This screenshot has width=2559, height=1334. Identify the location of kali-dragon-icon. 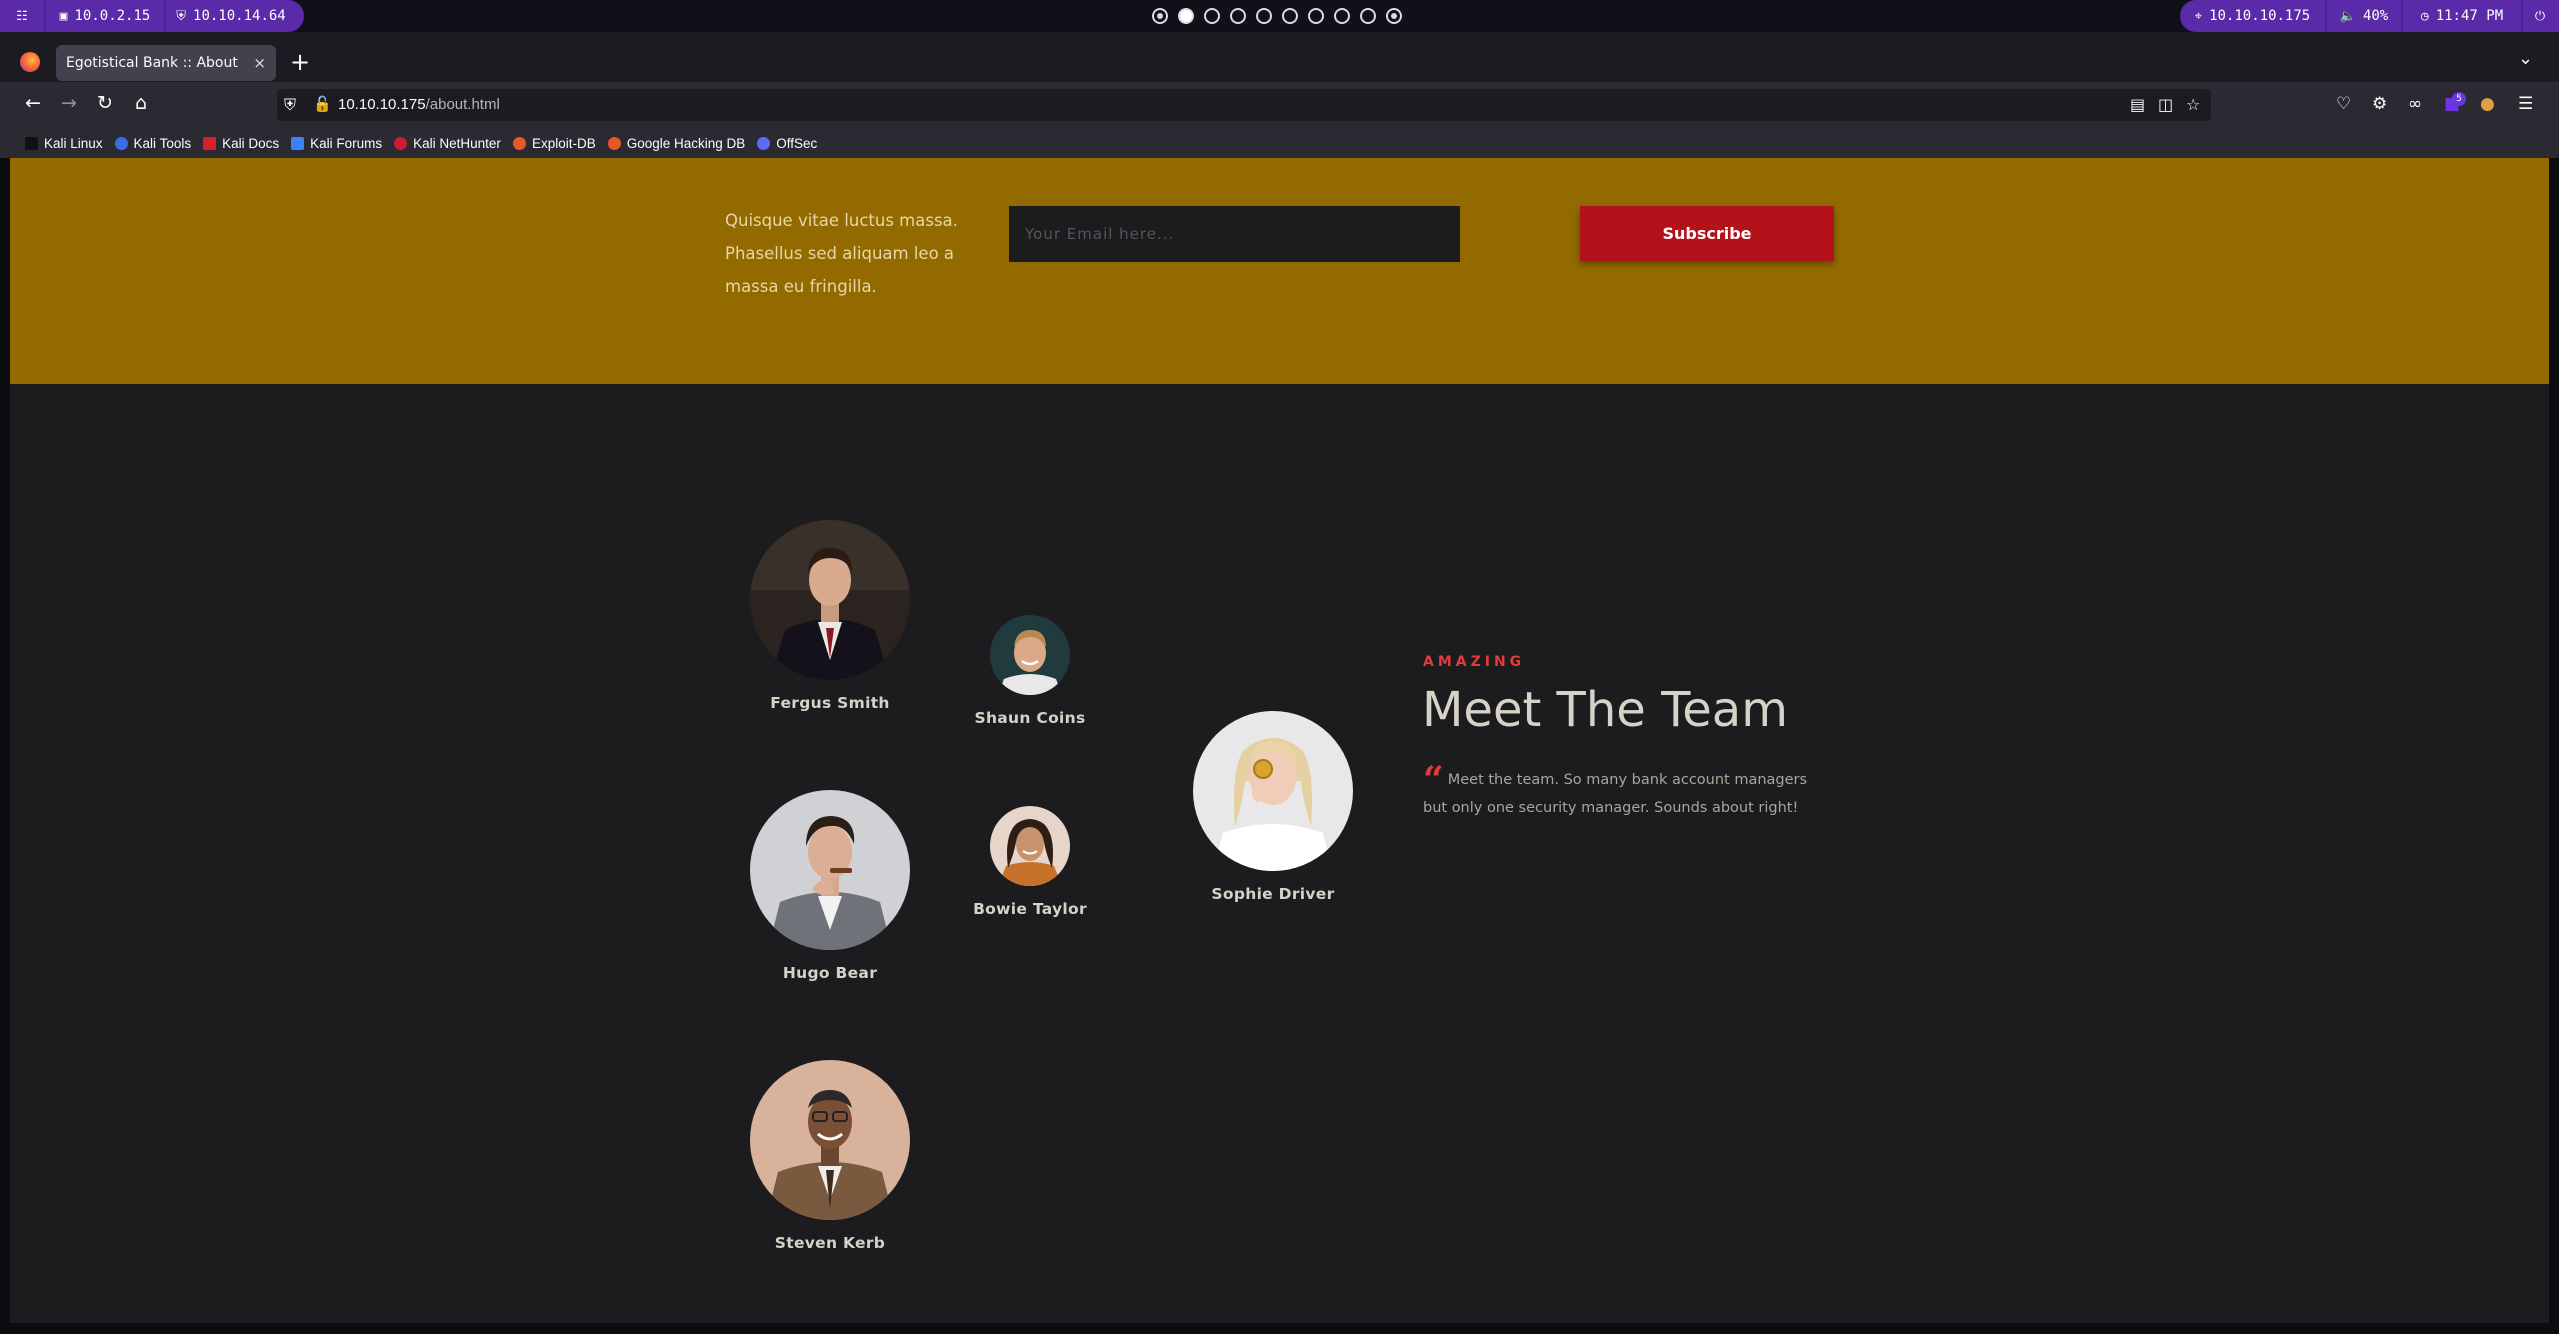
(31, 143).